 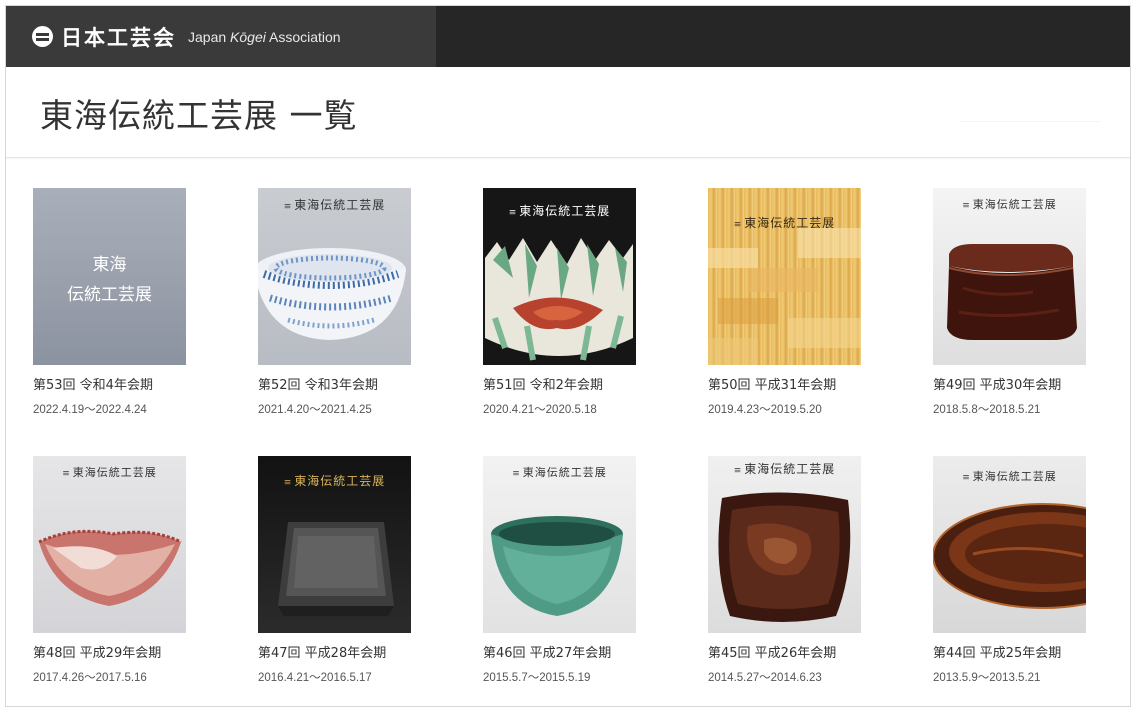 What do you see at coordinates (145, 651) in the screenshot?
I see `exhibition-title: 第48回 平成29年会期` at bounding box center [145, 651].